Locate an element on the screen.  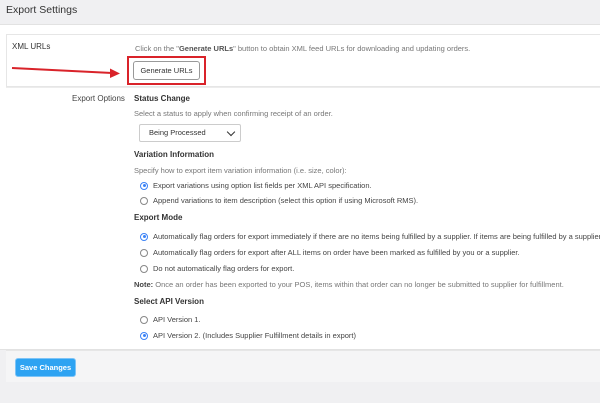
api-version-heading: Select API Version is located at coordinates (169, 301).